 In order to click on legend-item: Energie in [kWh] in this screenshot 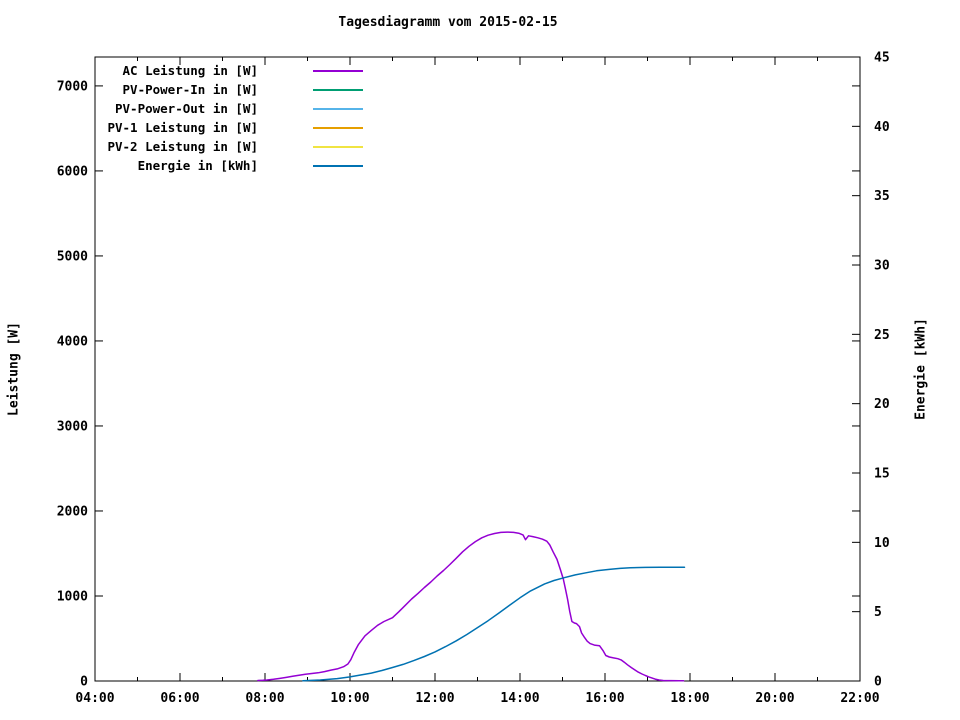, I will do `click(220, 165)`.